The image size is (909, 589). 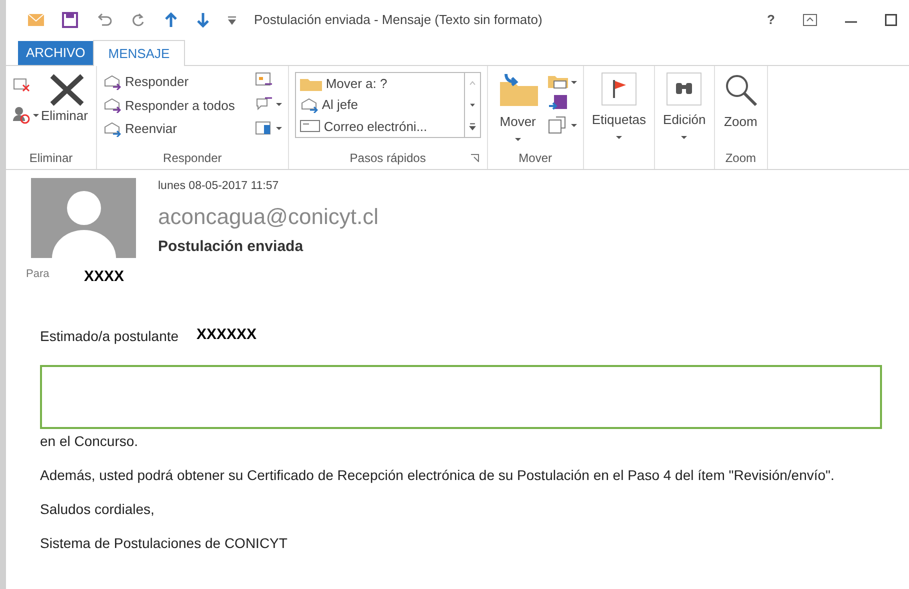 I want to click on recipient-label: Para, so click(x=38, y=274).